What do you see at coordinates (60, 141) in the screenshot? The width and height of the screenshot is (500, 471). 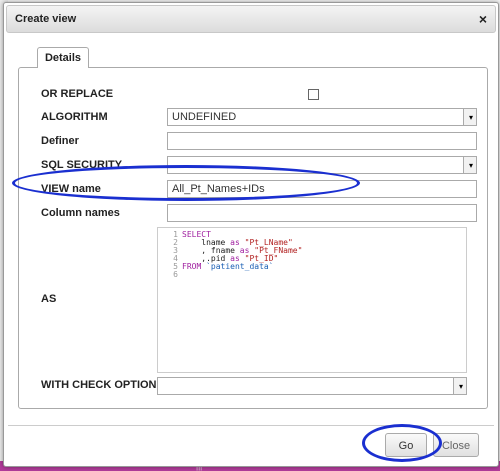 I see `definer-label: Definer` at bounding box center [60, 141].